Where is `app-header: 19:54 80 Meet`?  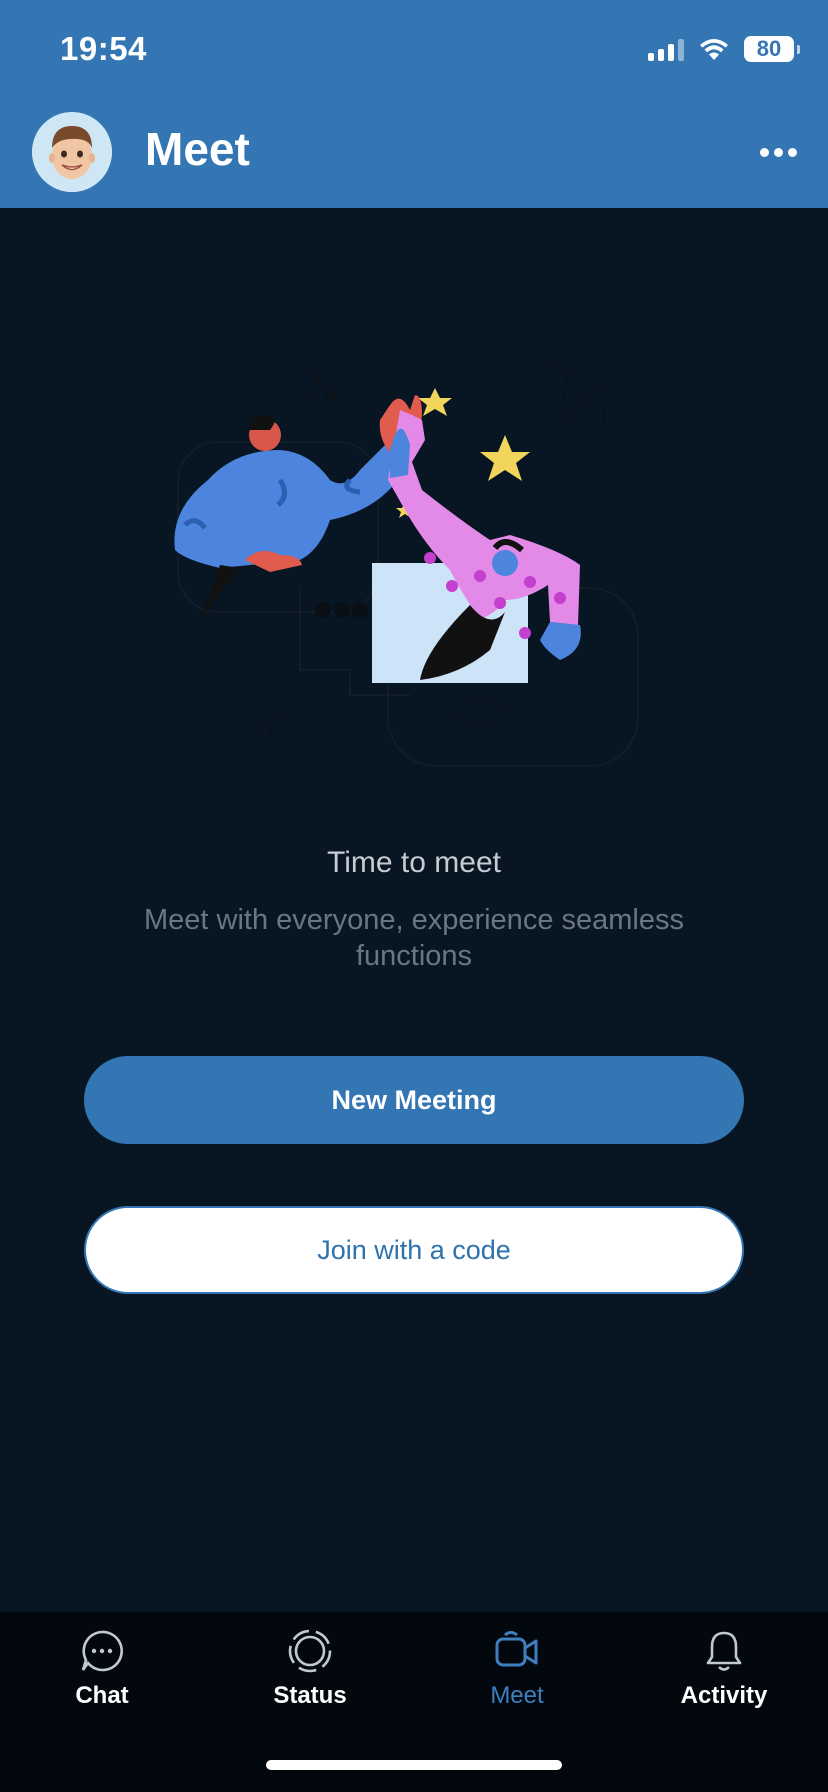 app-header: 19:54 80 Meet is located at coordinates (414, 104).